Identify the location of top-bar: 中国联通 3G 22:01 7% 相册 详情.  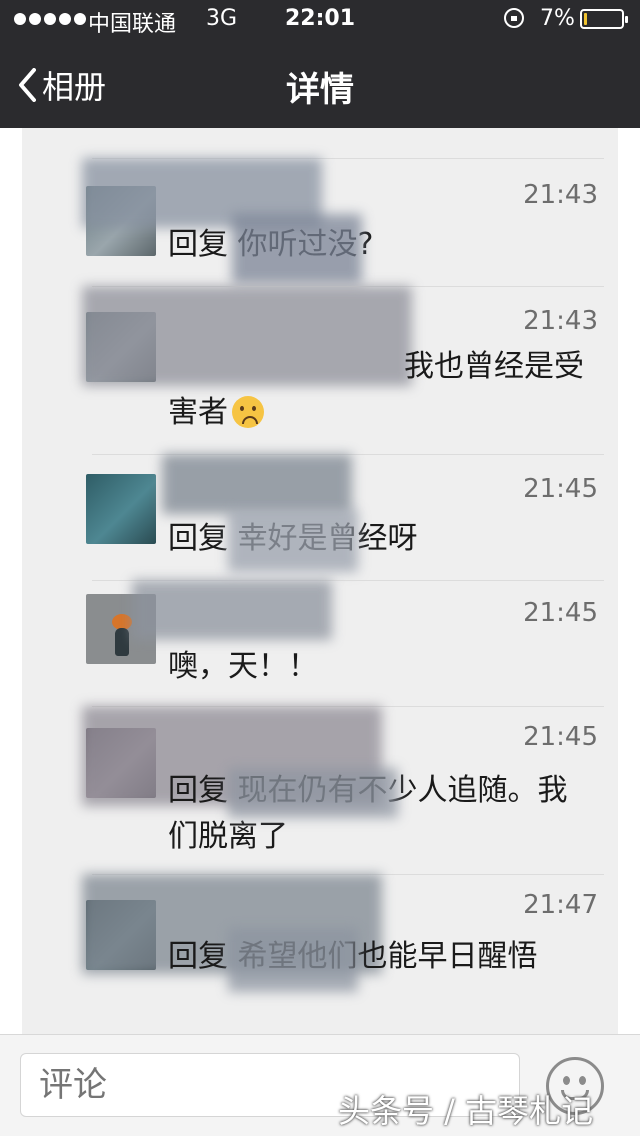
(320, 64).